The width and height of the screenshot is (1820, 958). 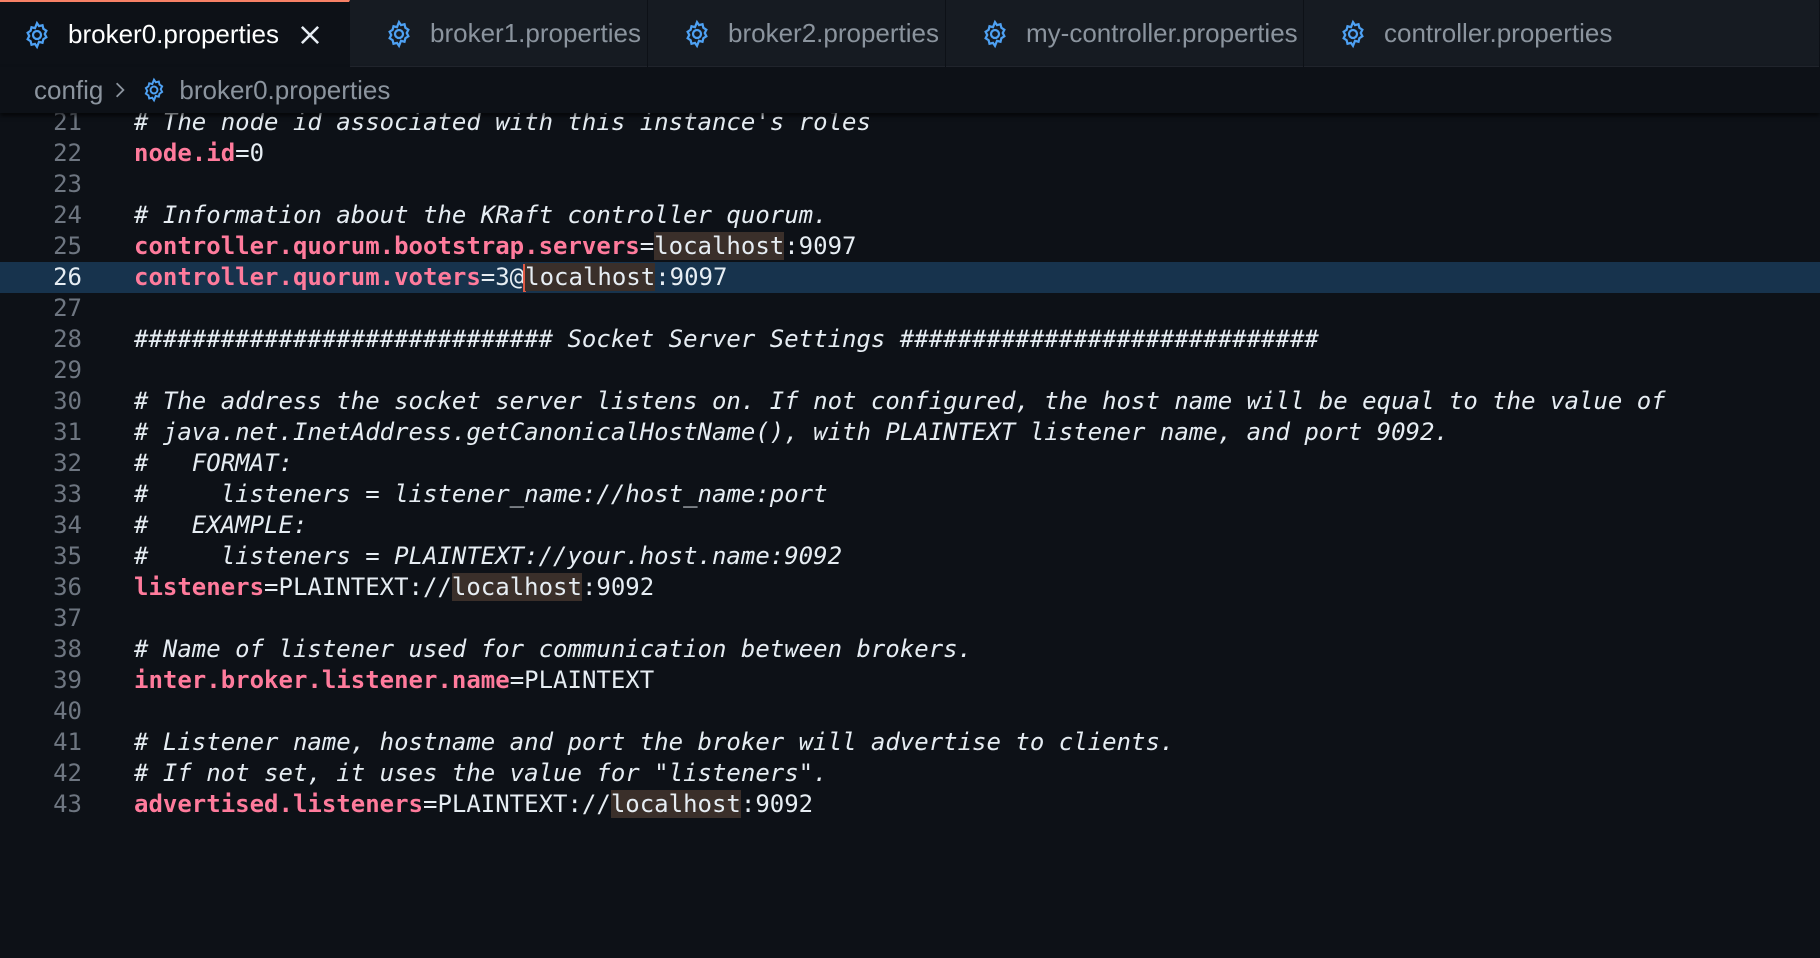 I want to click on code-line: 36 listeners=PLAINTEXT://localhost:9092, so click(x=910, y=587).